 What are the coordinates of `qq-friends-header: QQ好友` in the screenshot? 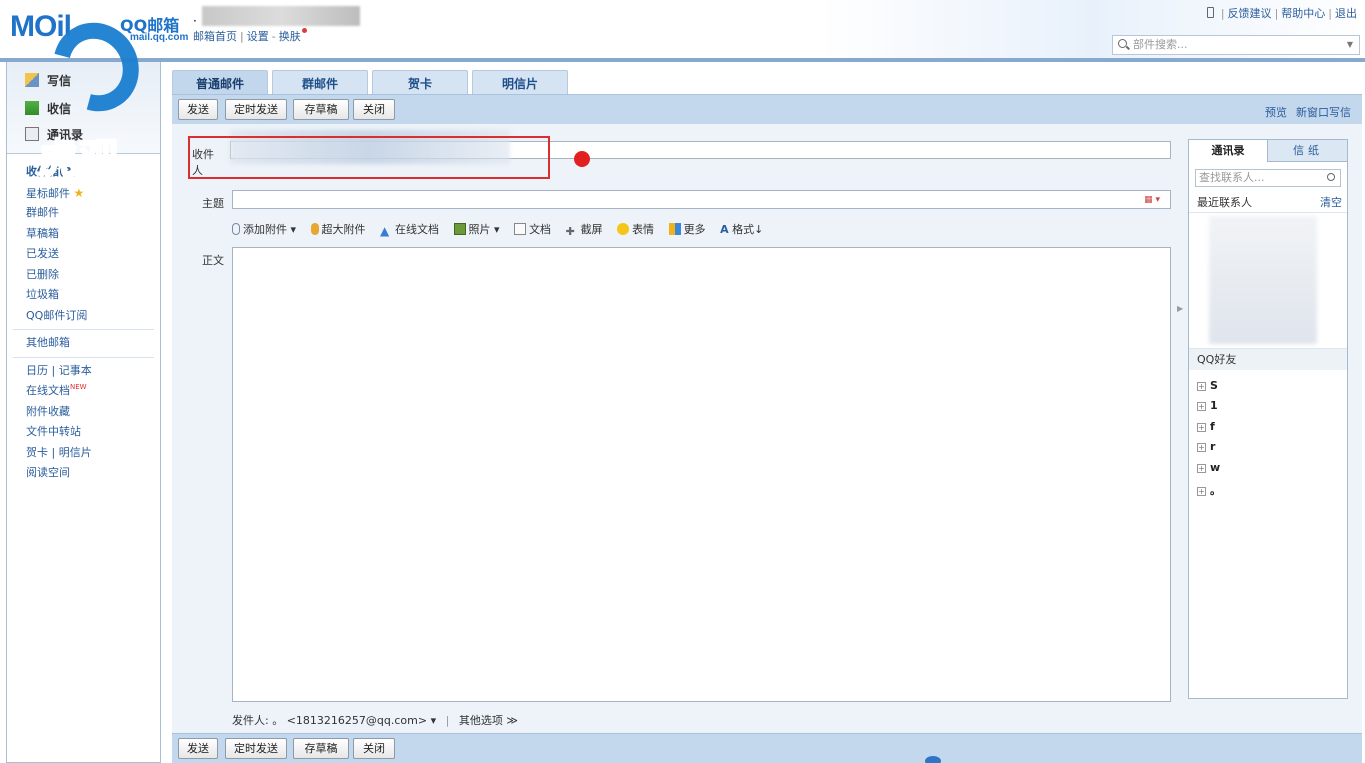 It's located at (1268, 359).